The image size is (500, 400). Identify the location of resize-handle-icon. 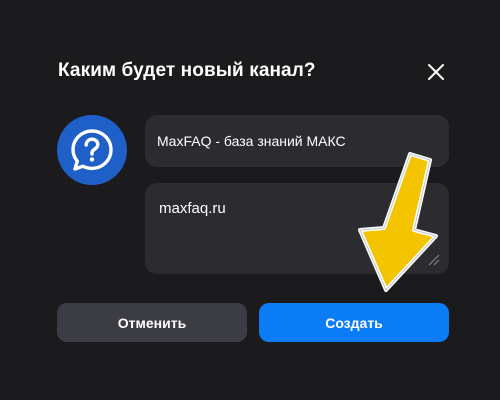
(433, 259).